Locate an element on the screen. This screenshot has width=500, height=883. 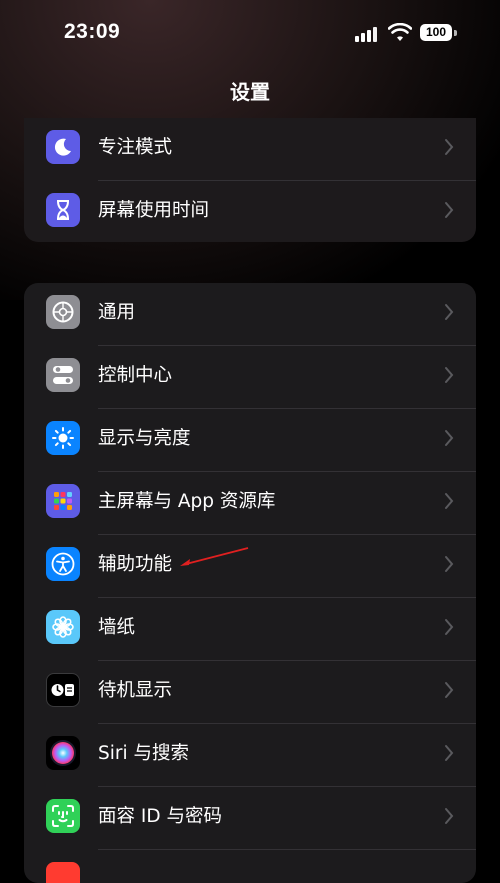
settings-row-general: 通用 is located at coordinates (250, 314).